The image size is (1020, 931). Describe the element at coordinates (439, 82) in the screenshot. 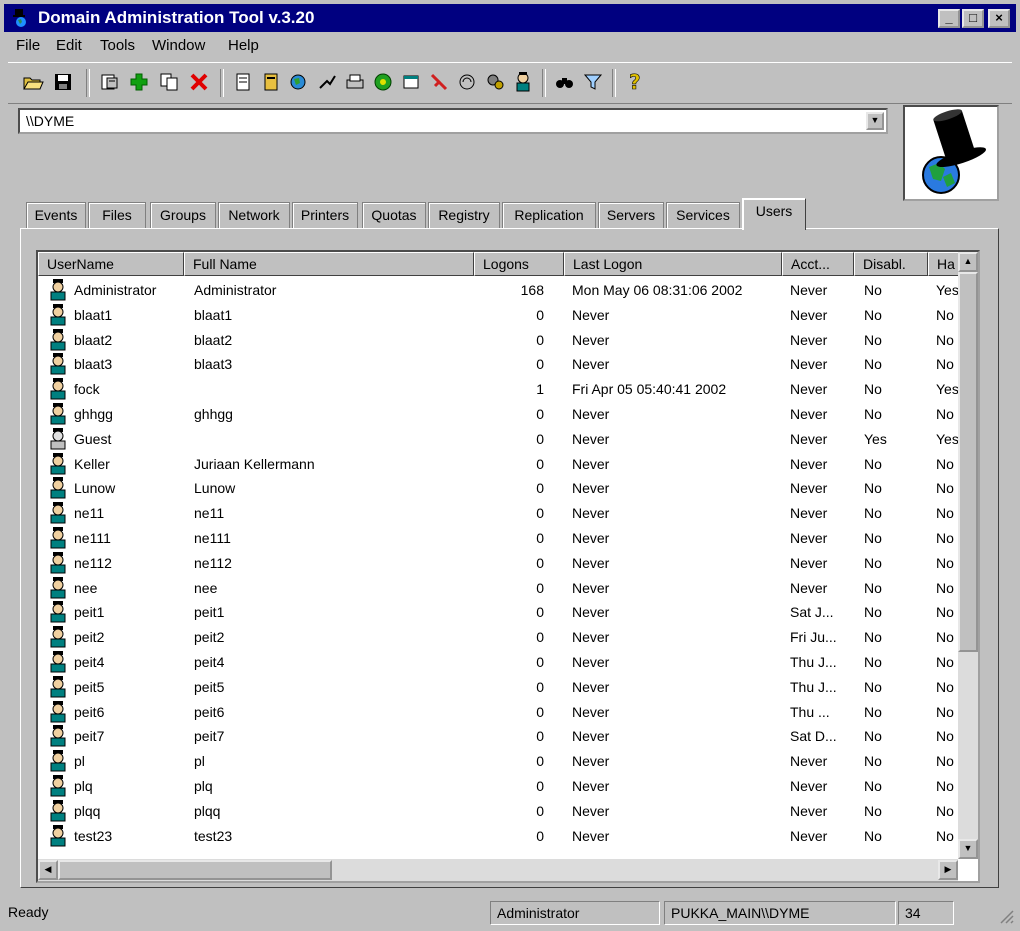

I see `move-icon` at that location.